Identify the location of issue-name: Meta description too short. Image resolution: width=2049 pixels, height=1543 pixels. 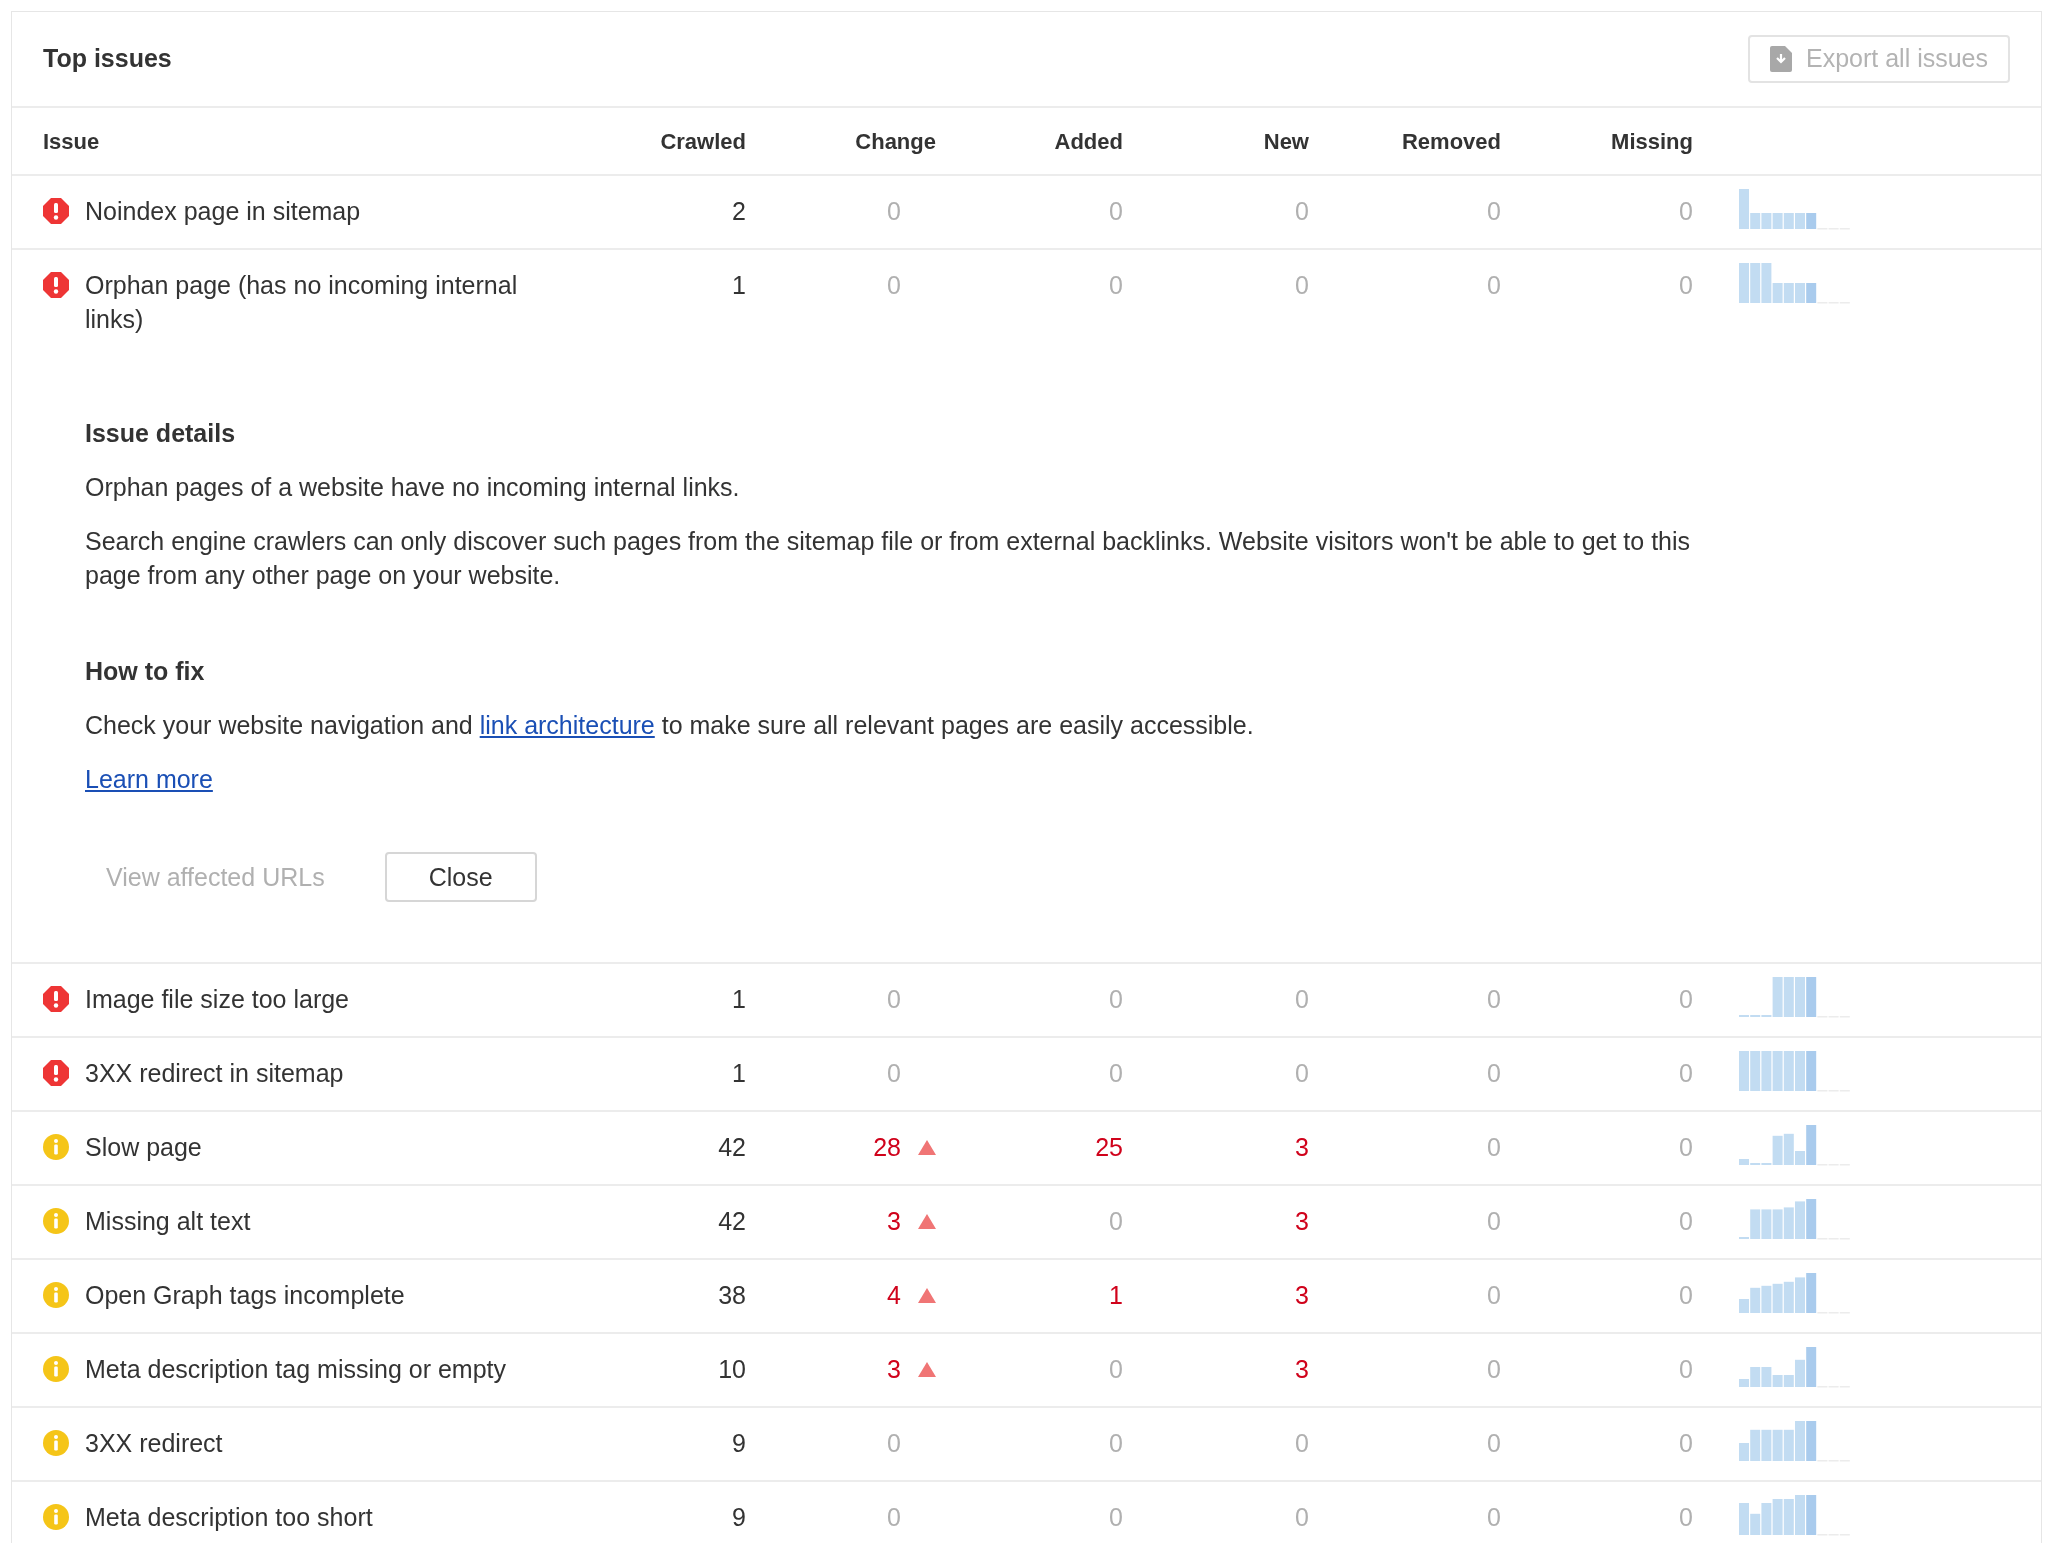
(305, 1517).